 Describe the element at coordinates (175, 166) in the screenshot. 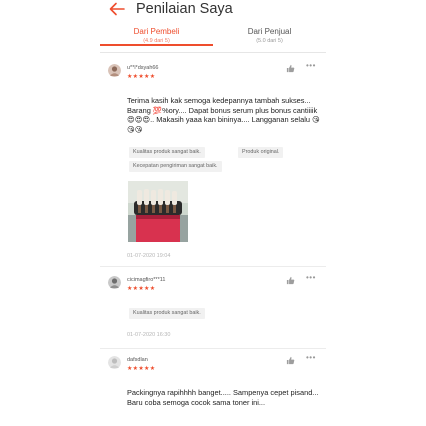

I see `review-tag: Kecepatan pengiriman sangat baik.` at that location.